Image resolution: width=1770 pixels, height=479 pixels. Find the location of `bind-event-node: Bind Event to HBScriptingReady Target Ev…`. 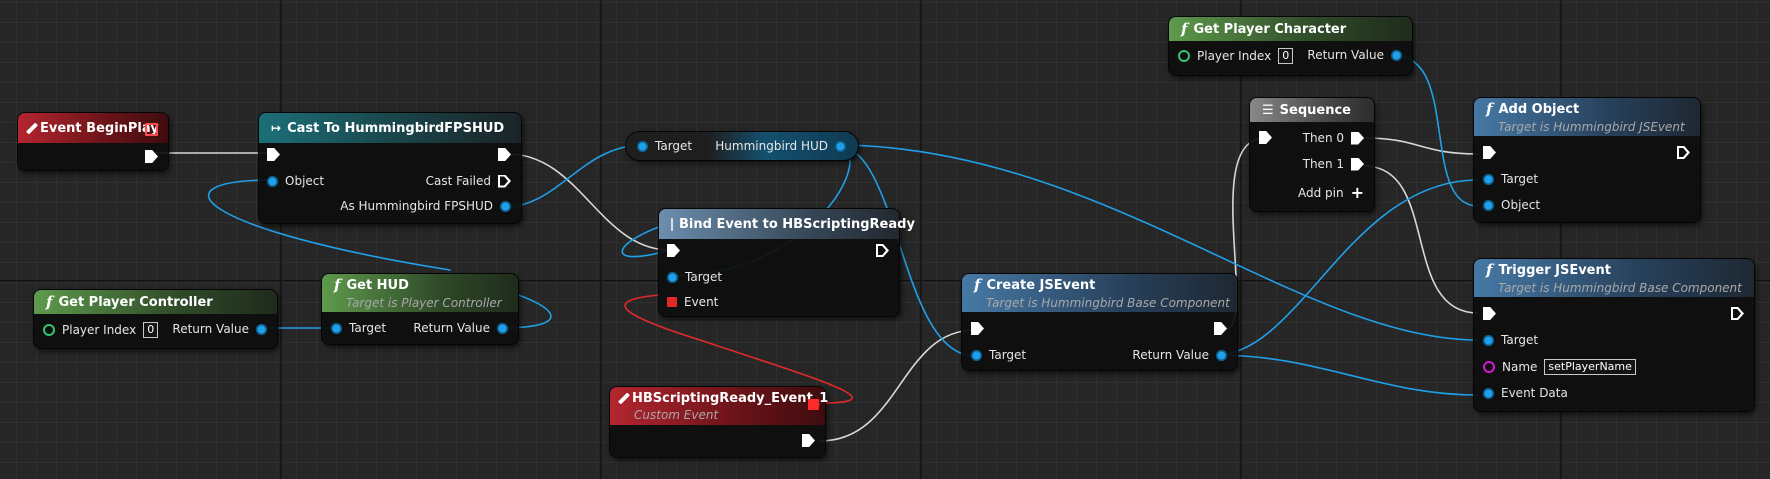

bind-event-node: Bind Event to HBScriptingReady Target Ev… is located at coordinates (787, 262).